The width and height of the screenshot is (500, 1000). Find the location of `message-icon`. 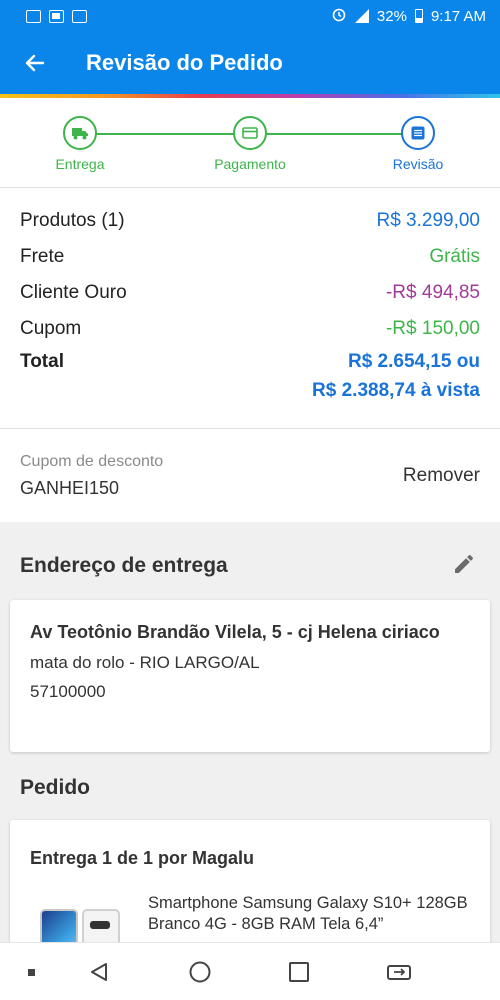

message-icon is located at coordinates (56, 16).